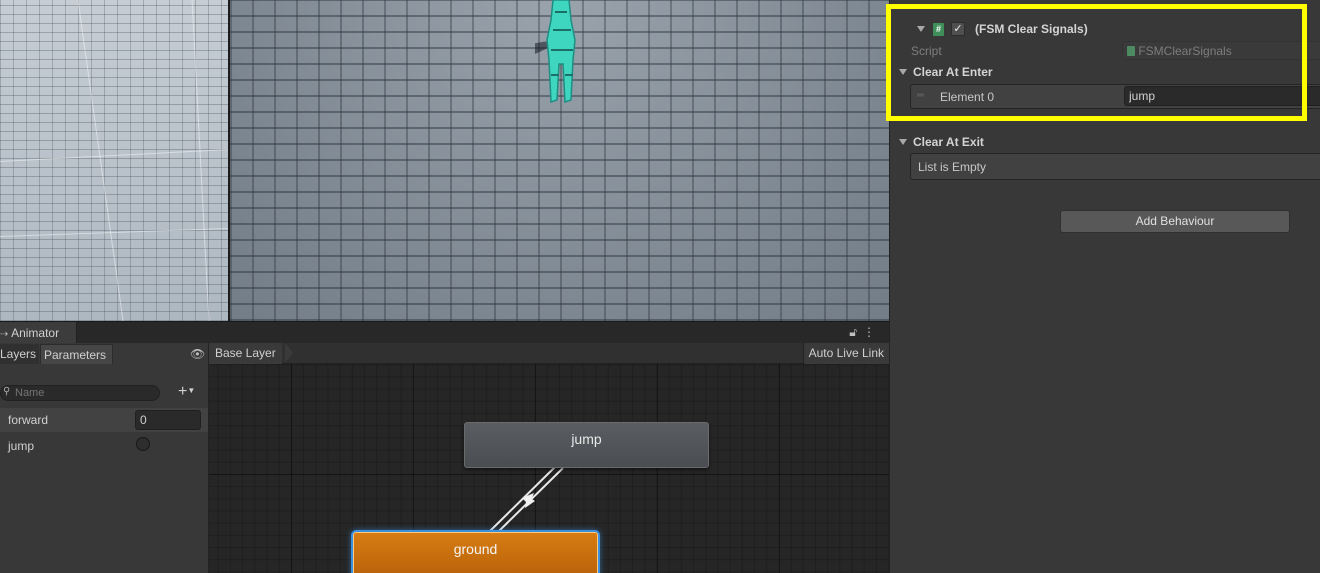 The width and height of the screenshot is (1320, 573). Describe the element at coordinates (952, 167) in the screenshot. I see `list-empty-text: List is Empty` at that location.